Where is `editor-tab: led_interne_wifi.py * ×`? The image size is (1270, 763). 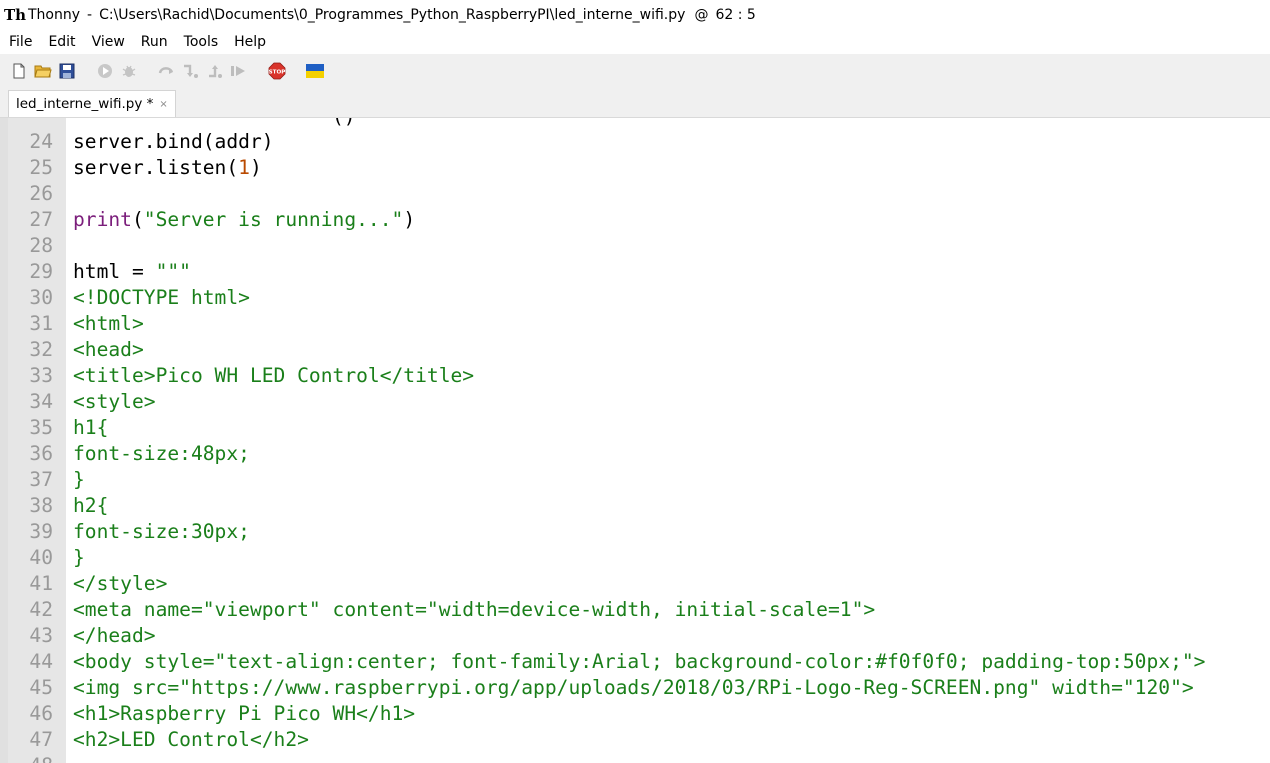
editor-tab: led_interne_wifi.py * × is located at coordinates (92, 103).